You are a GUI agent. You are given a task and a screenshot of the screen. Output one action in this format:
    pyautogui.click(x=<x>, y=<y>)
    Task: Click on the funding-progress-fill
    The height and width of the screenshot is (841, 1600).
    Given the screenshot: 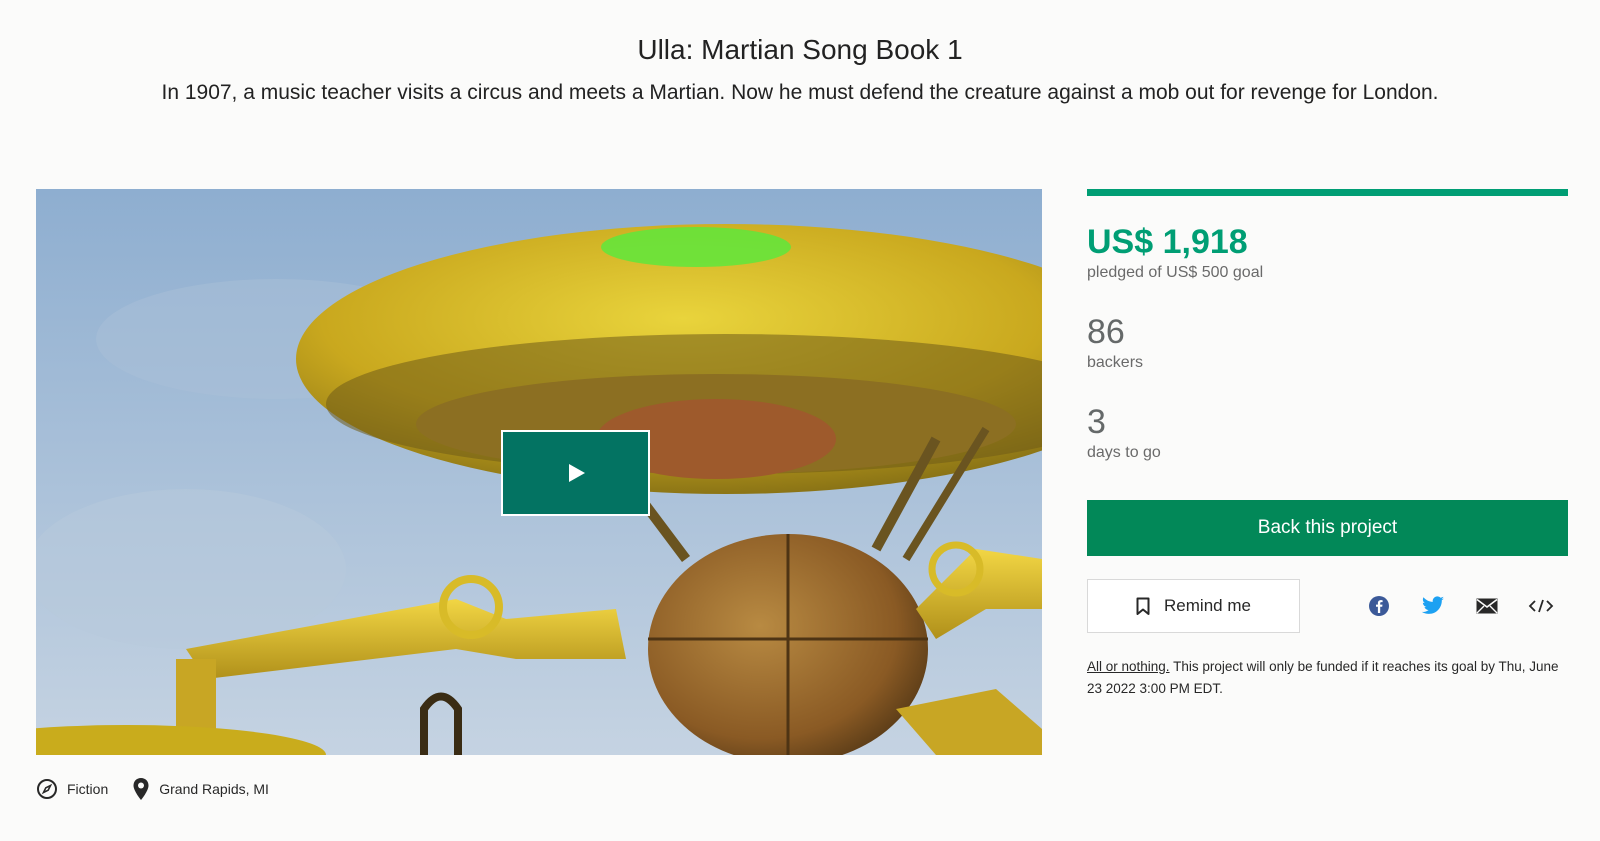 What is the action you would take?
    pyautogui.click(x=1327, y=192)
    